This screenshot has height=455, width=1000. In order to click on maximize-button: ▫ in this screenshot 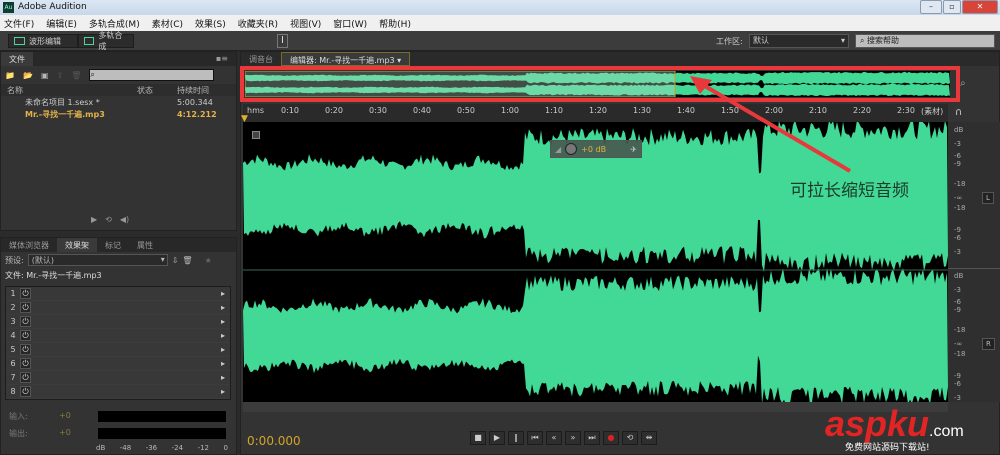, I will do `click(952, 7)`.